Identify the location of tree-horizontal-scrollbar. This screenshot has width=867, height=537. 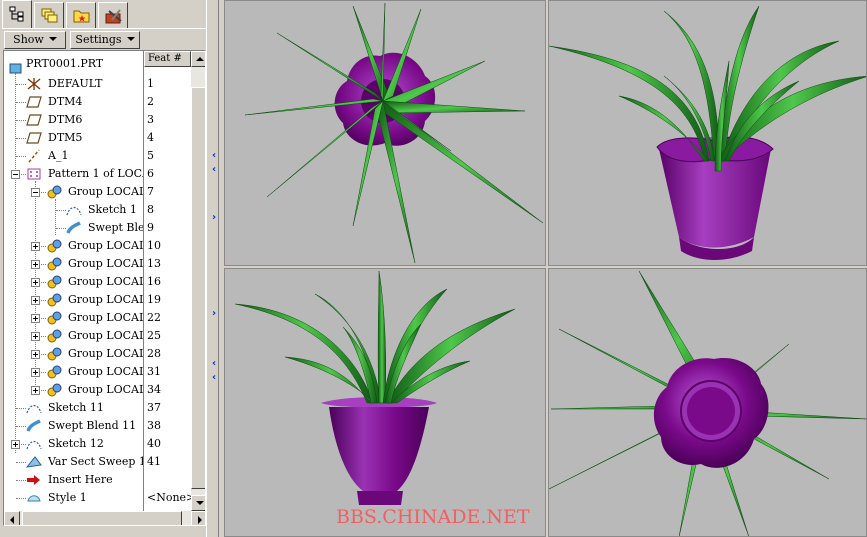
(104, 518).